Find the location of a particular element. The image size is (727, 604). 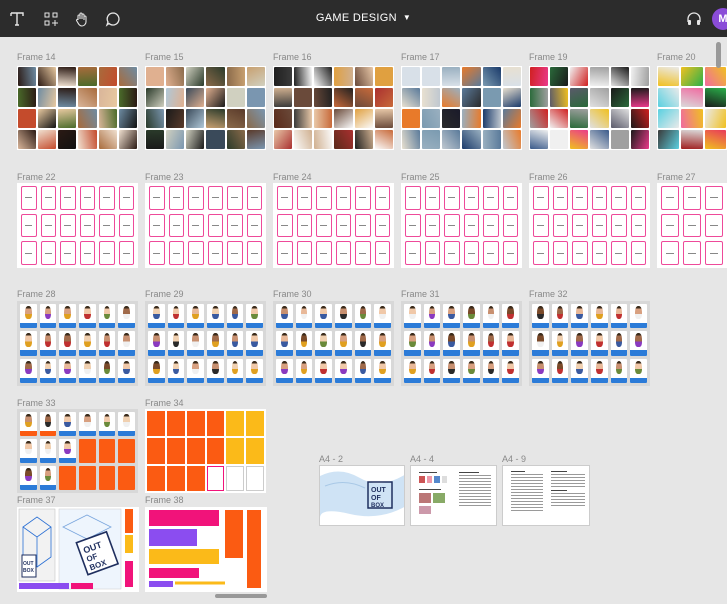

frame-label: Frame 29 is located at coordinates (164, 294).